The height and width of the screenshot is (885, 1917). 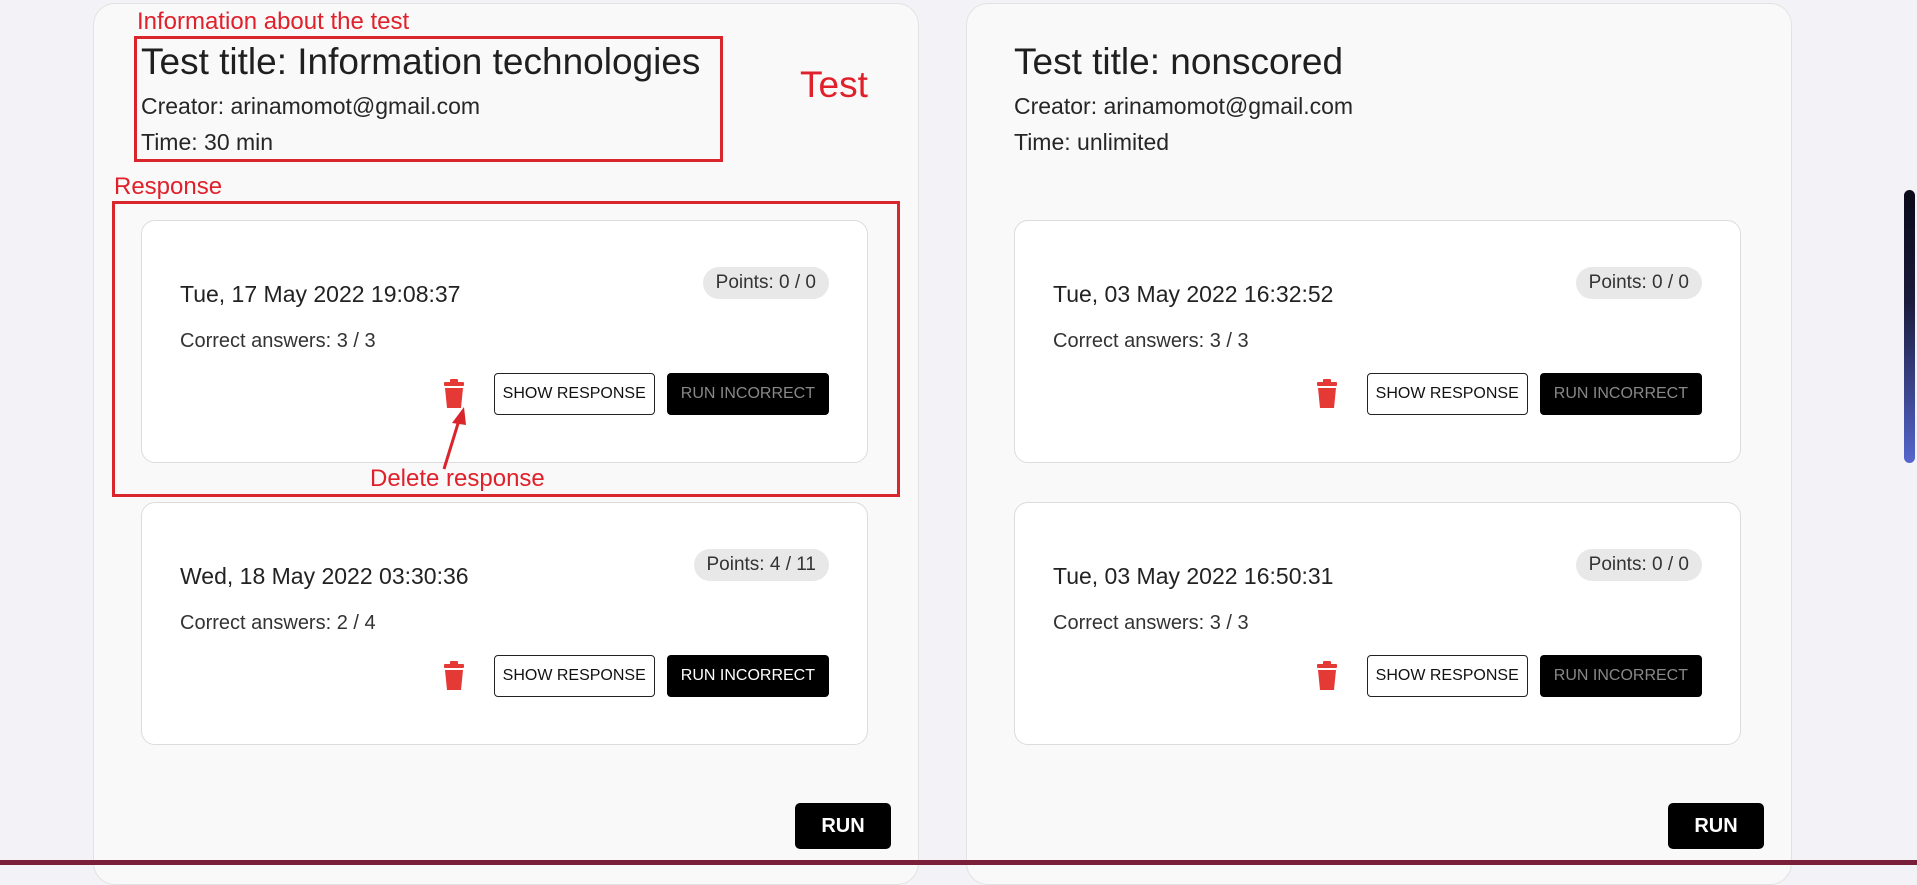 What do you see at coordinates (278, 623) in the screenshot?
I see `response-correct-answers: Correct answers: 2 / 4` at bounding box center [278, 623].